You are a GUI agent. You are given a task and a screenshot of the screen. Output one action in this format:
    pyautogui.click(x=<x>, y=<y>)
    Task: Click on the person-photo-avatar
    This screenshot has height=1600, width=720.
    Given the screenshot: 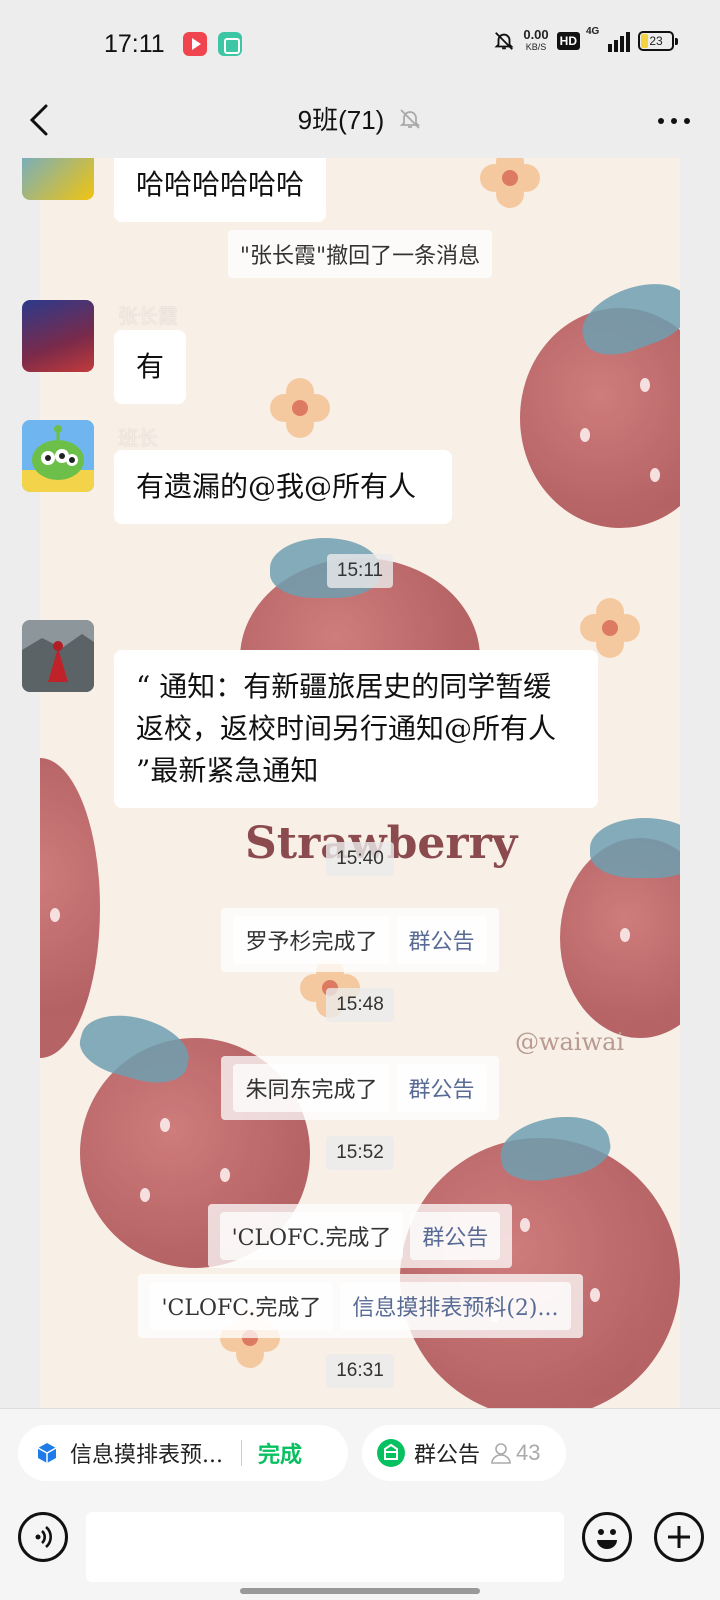 What is the action you would take?
    pyautogui.click(x=58, y=656)
    